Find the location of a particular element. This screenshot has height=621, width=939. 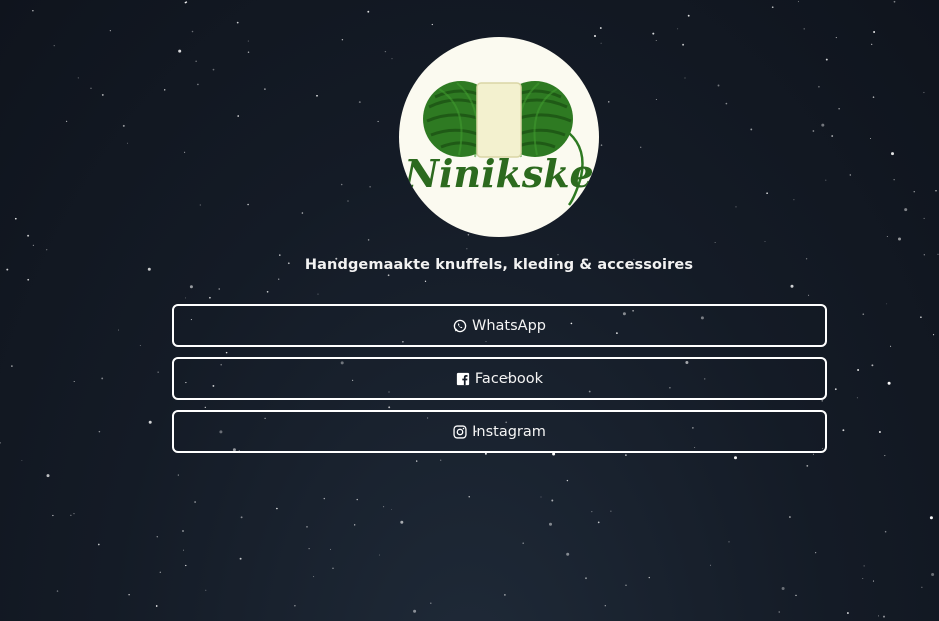

instagram-button: Instagram is located at coordinates (499, 431).